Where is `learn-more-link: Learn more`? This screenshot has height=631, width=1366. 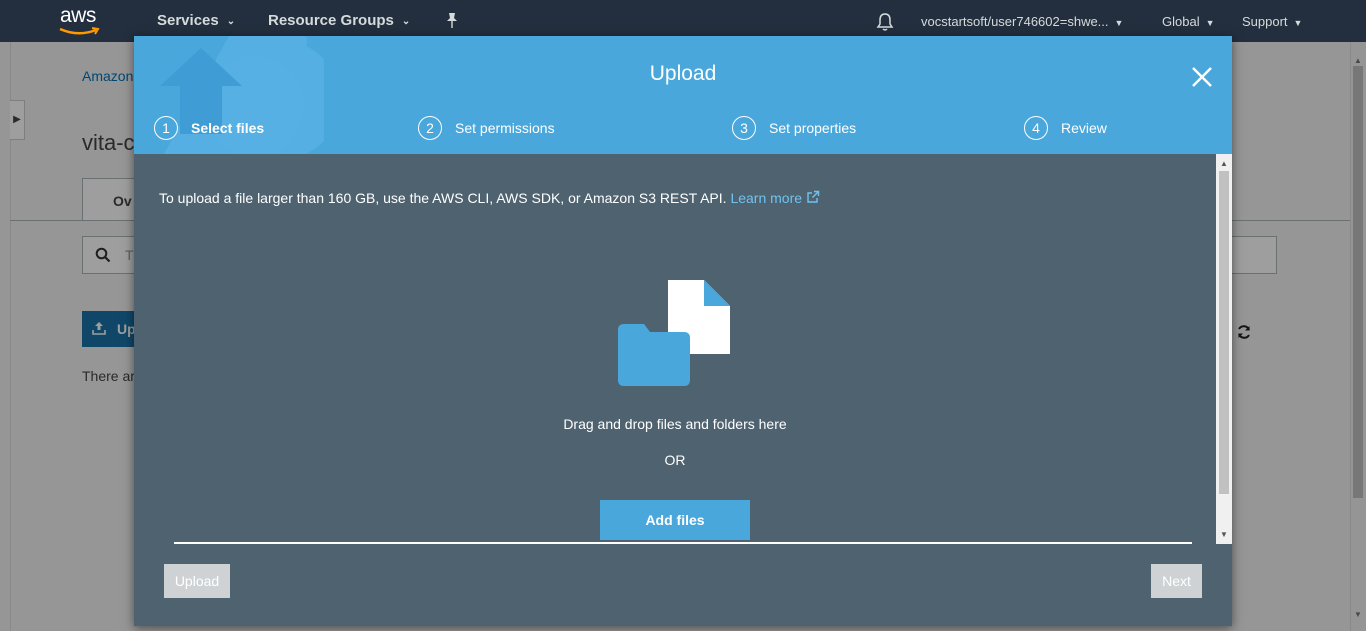 learn-more-link: Learn more is located at coordinates (775, 198).